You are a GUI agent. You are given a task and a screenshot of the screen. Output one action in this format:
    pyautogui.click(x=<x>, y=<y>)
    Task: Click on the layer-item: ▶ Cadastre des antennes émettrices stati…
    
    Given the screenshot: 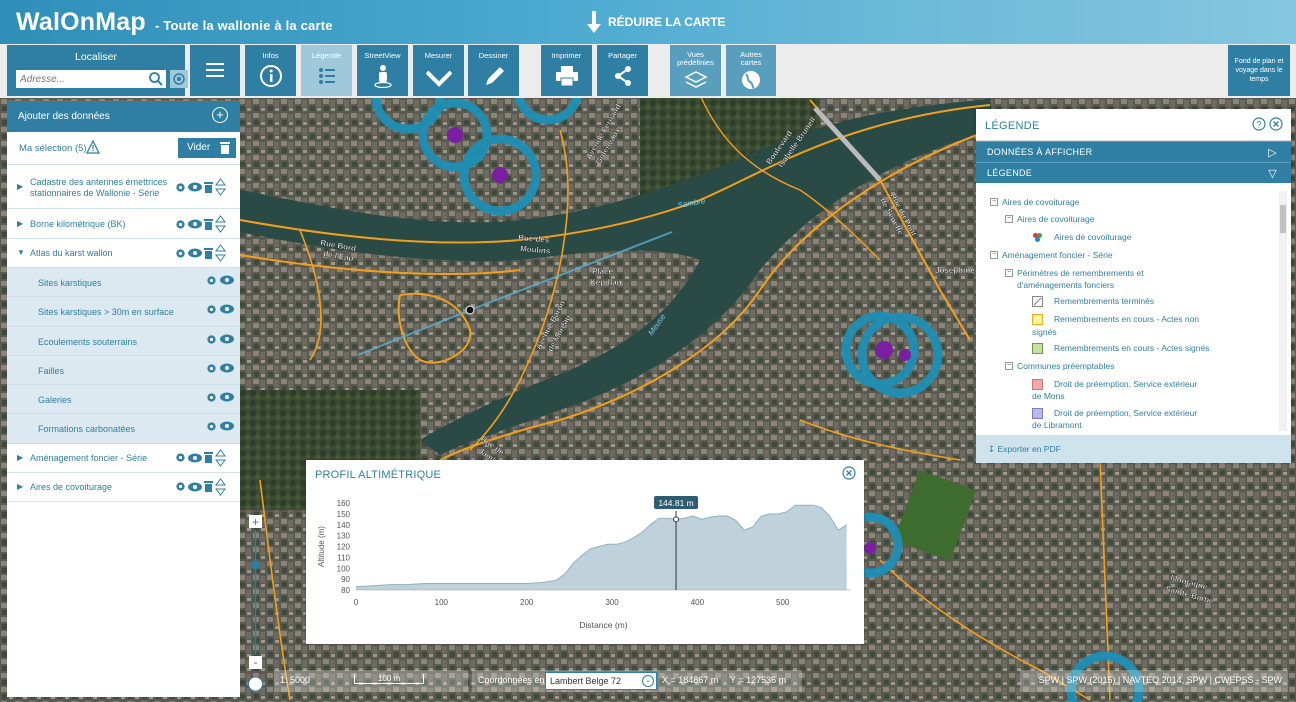 What is the action you would take?
    pyautogui.click(x=123, y=187)
    